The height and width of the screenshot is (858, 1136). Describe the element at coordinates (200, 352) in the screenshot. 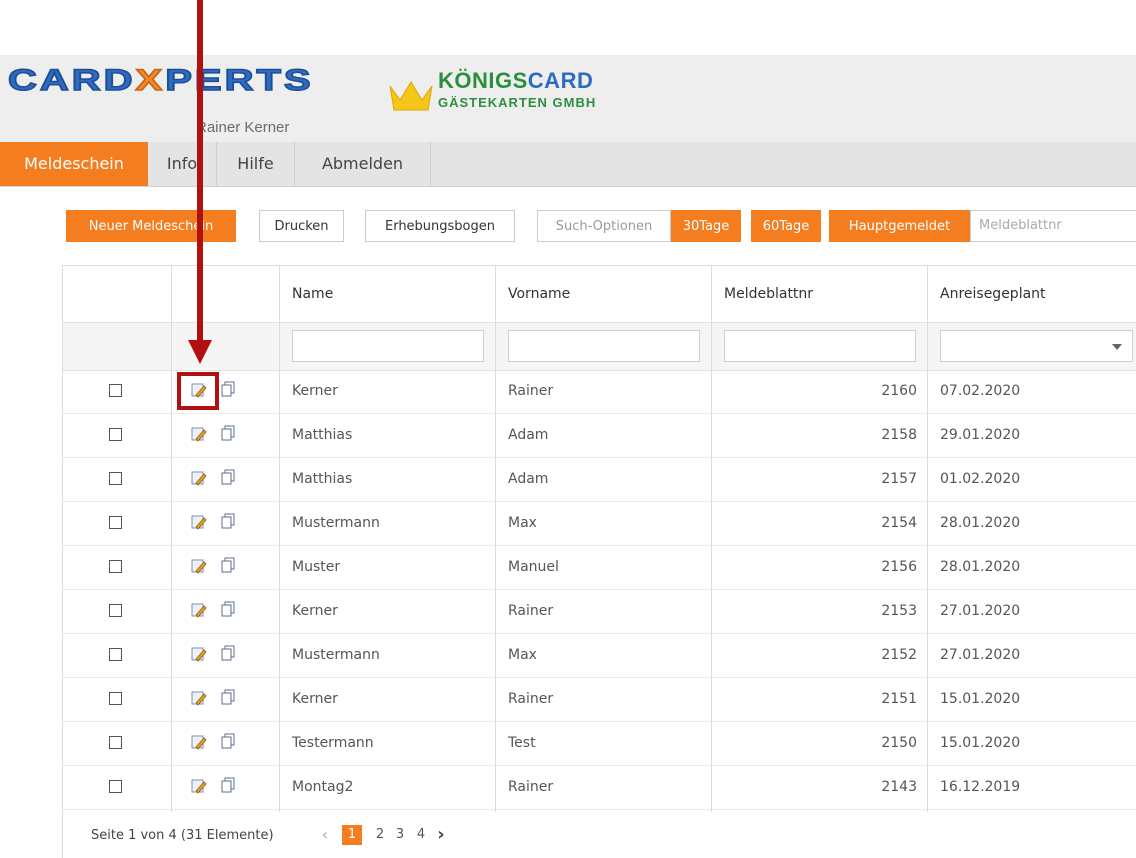

I see `annotation-arrowhead` at that location.